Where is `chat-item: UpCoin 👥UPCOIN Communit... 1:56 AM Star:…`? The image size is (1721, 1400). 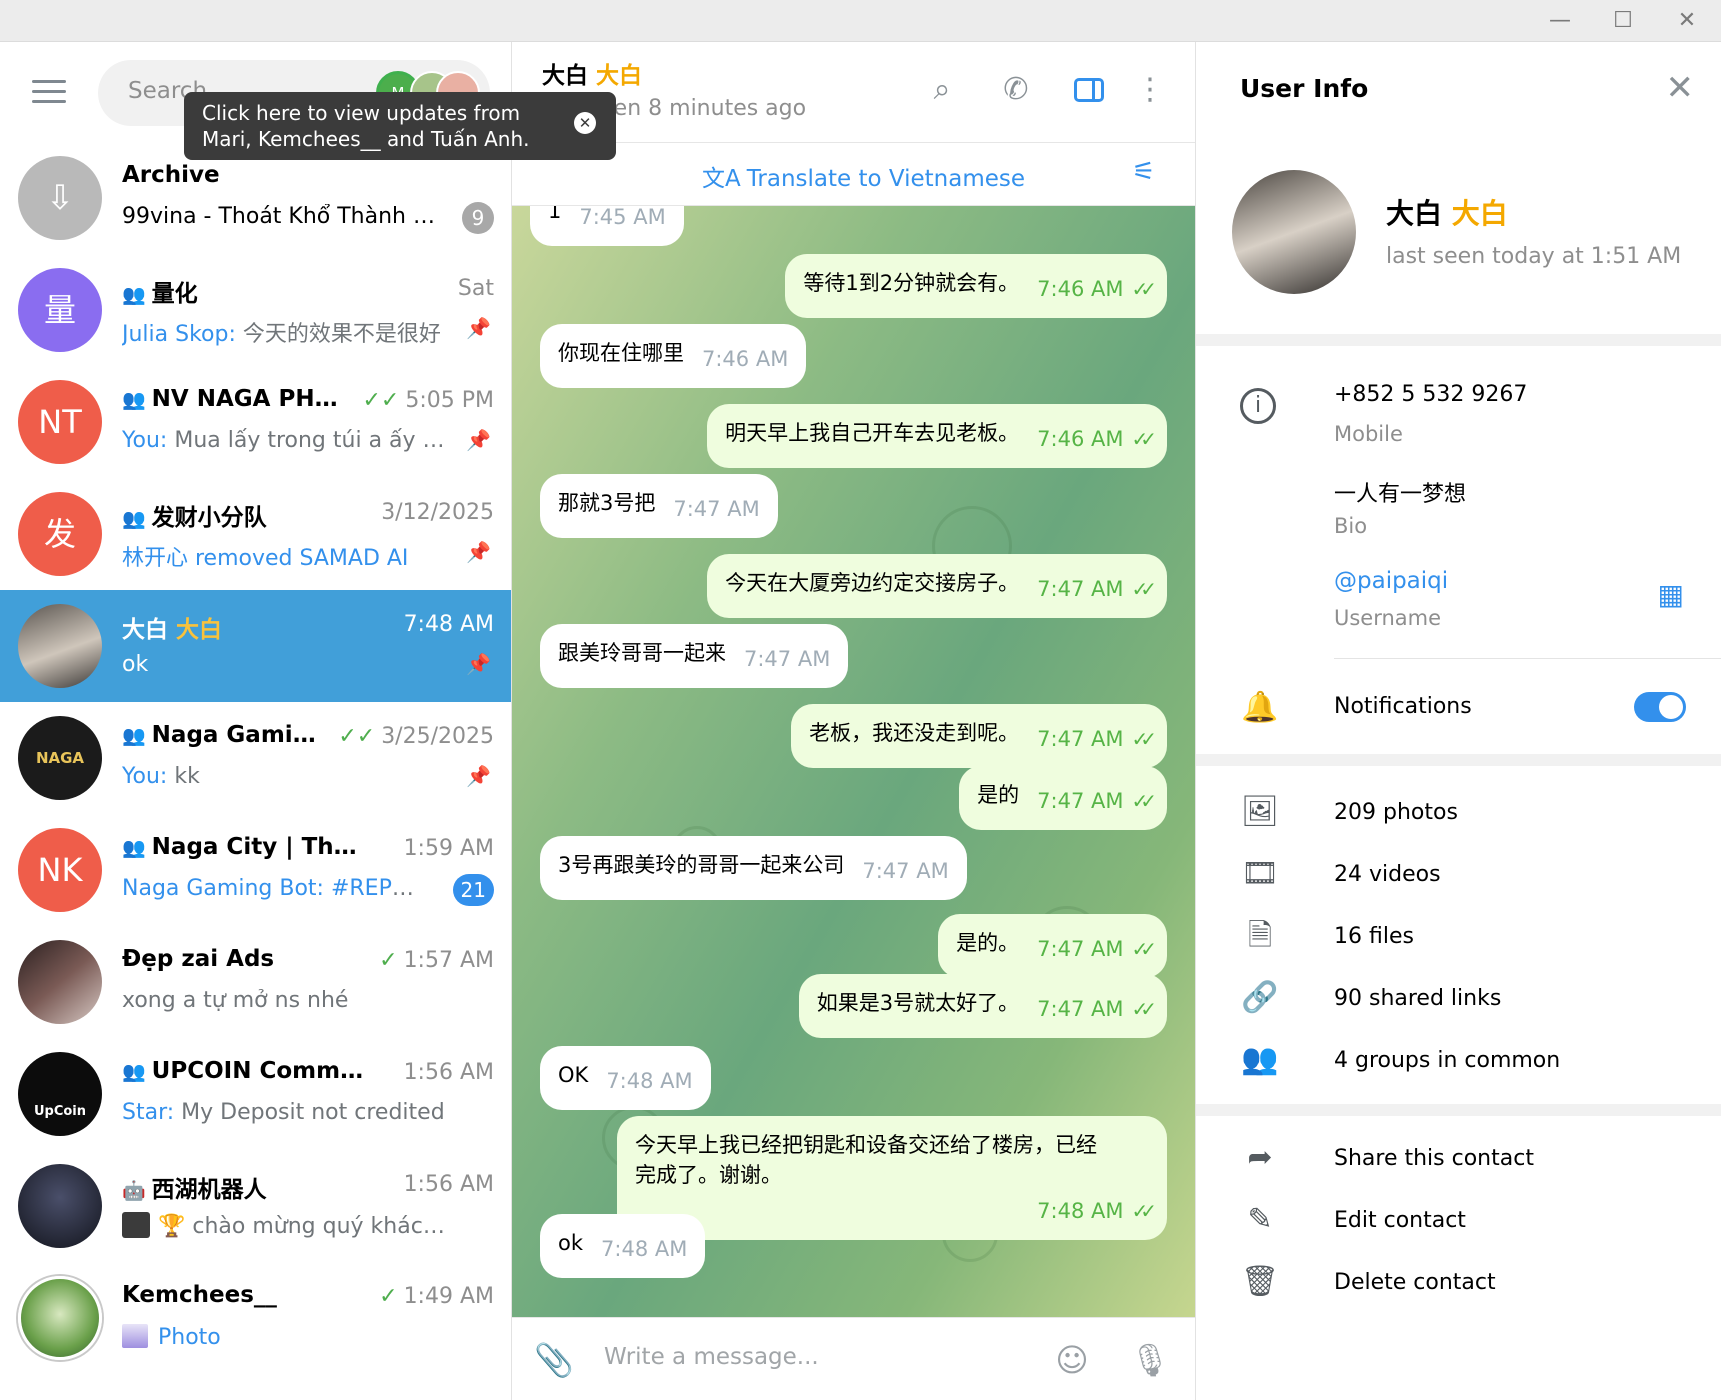
chat-item: UpCoin 👥UPCOIN Communit... 1:56 AM Star:… is located at coordinates (255, 1094).